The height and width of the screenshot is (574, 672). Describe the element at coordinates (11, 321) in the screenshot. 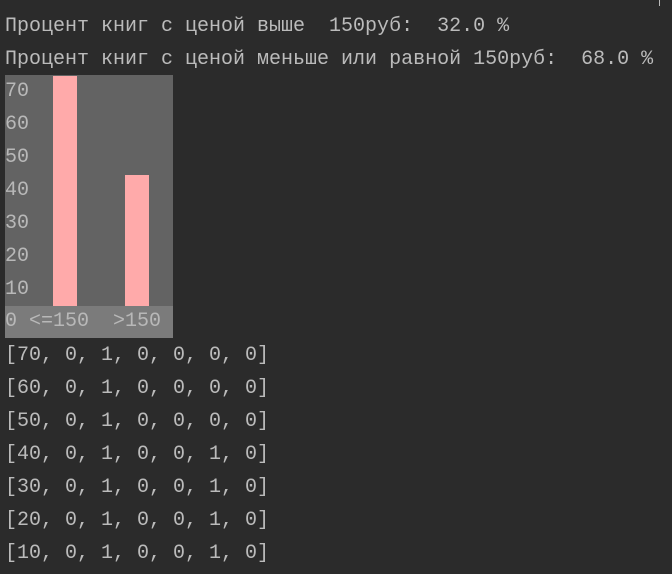

I see `origin-label: 0` at that location.